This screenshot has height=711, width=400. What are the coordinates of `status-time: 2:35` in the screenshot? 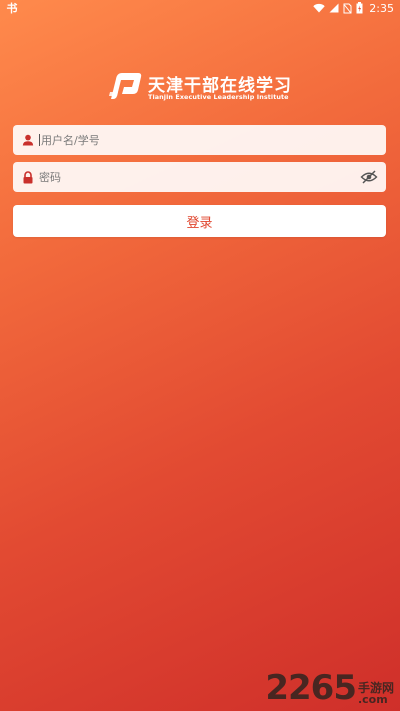 It's located at (381, 8).